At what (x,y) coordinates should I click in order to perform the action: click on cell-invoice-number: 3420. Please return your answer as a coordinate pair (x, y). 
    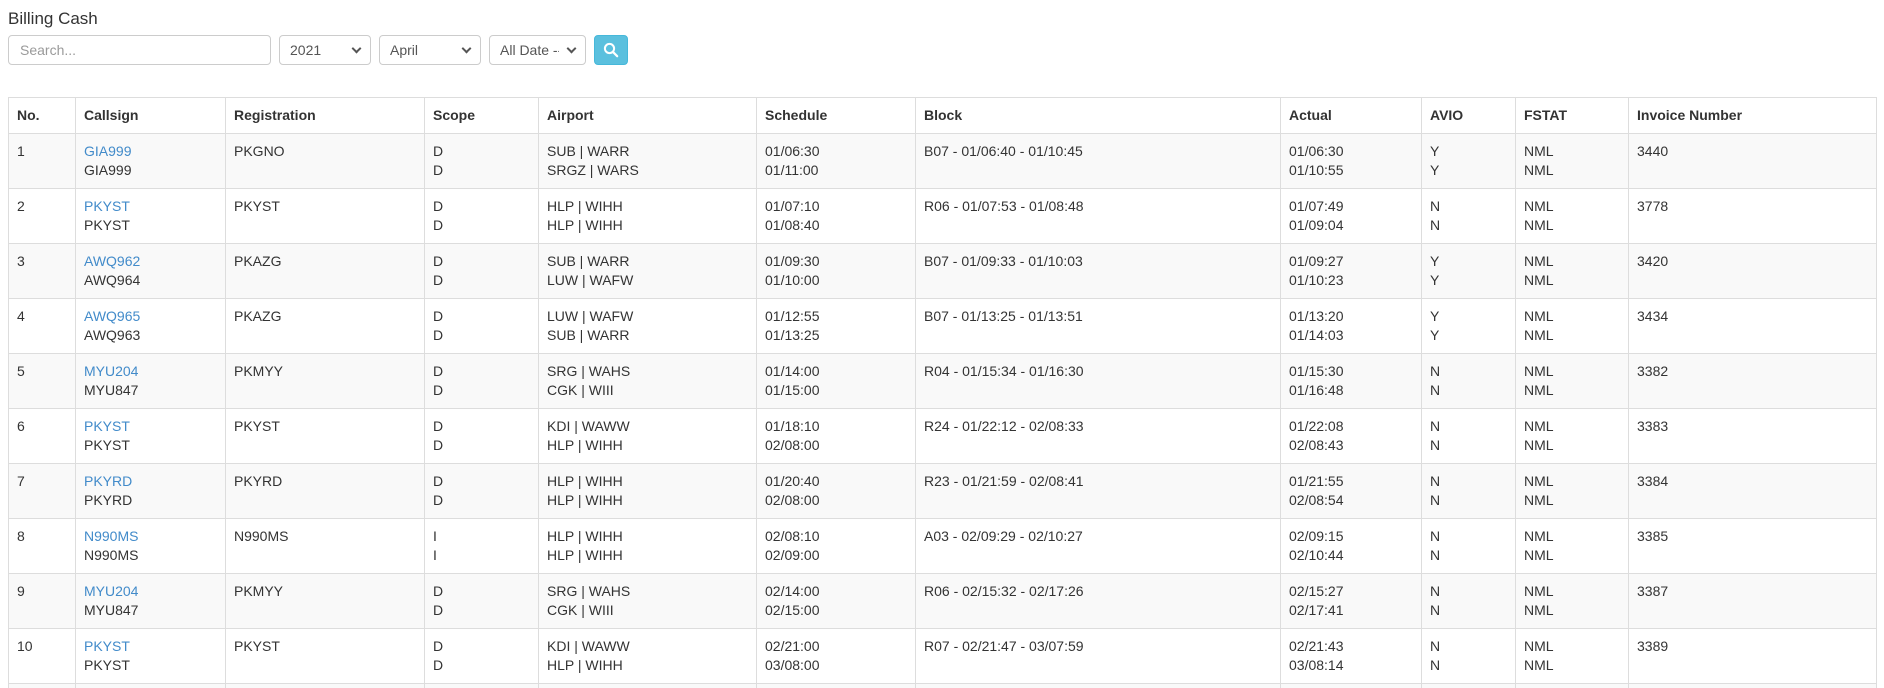
    Looking at the image, I should click on (1752, 271).